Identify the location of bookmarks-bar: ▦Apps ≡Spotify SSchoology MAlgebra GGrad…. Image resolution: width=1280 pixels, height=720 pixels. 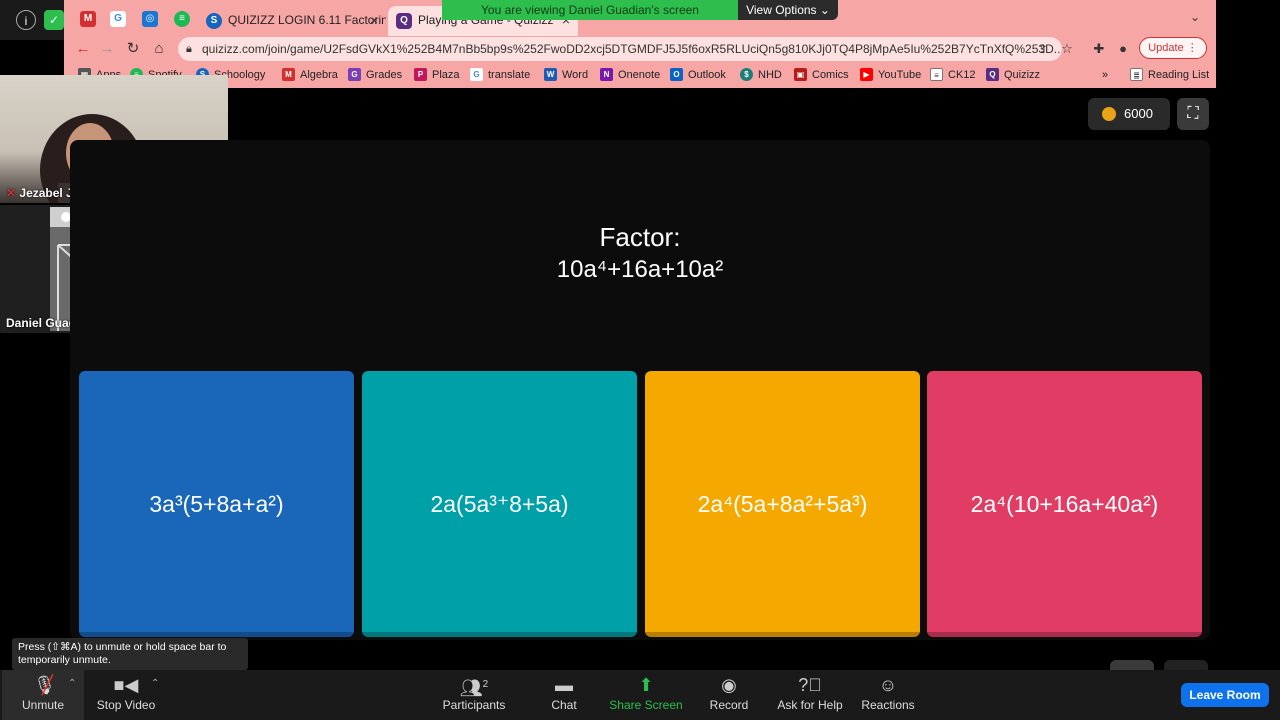
(640, 75).